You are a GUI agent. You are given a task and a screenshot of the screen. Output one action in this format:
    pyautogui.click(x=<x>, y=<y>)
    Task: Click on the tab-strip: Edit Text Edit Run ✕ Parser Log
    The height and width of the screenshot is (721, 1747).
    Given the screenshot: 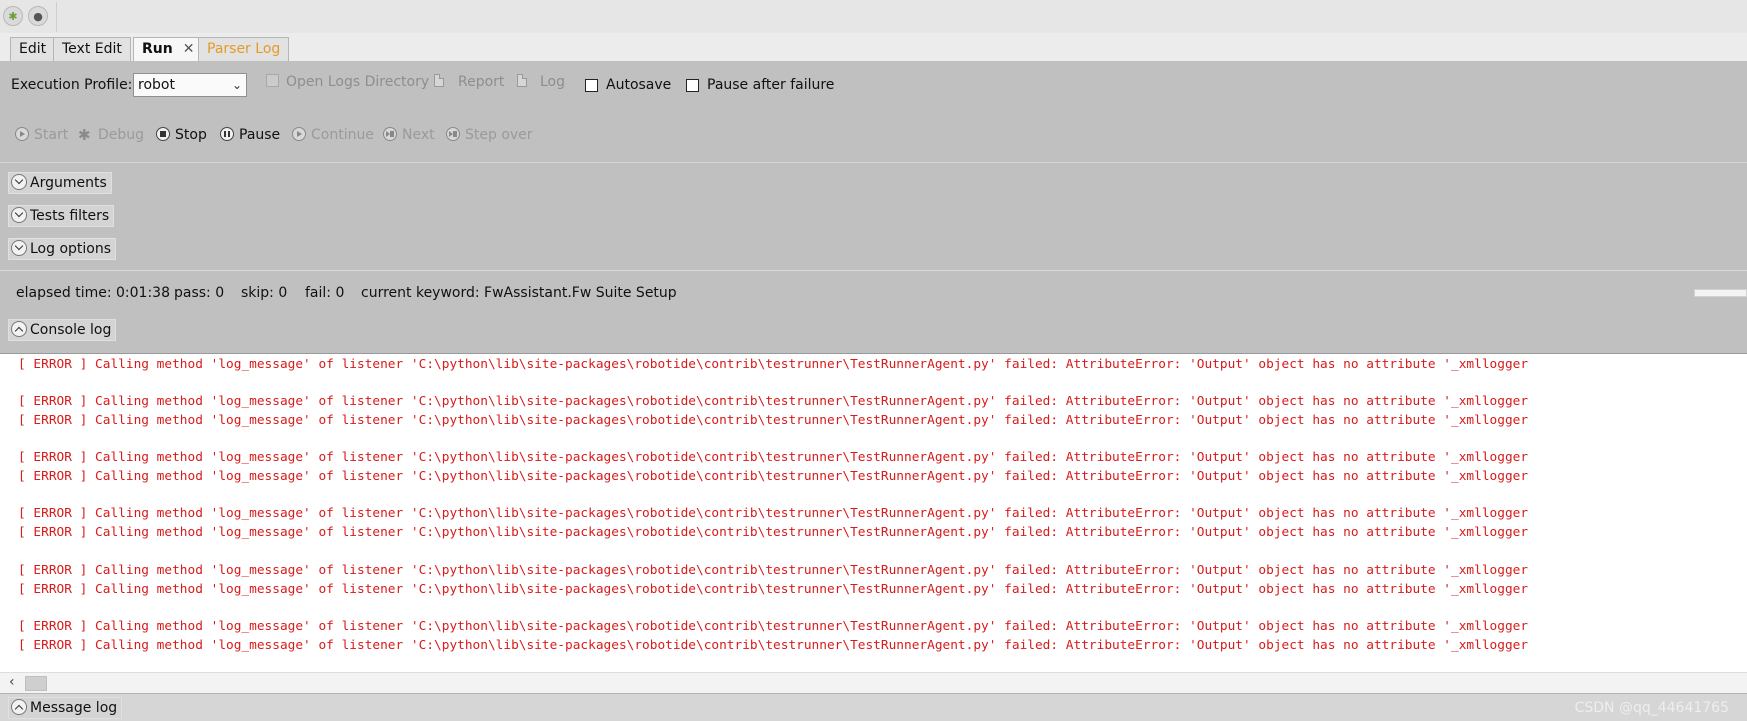 What is the action you would take?
    pyautogui.click(x=873, y=47)
    